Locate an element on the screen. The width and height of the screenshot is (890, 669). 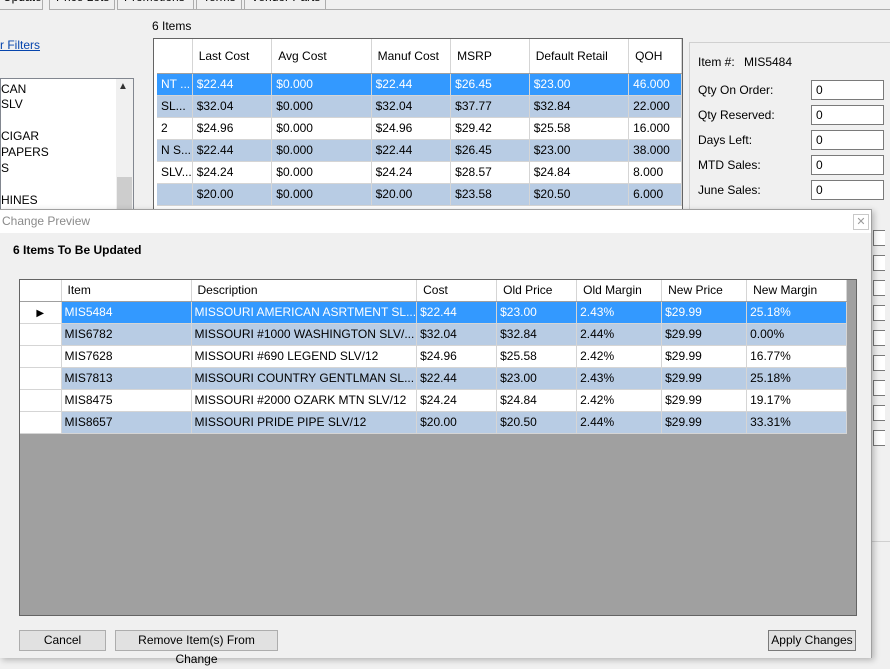
table-cell: 6.000 is located at coordinates (655, 194).